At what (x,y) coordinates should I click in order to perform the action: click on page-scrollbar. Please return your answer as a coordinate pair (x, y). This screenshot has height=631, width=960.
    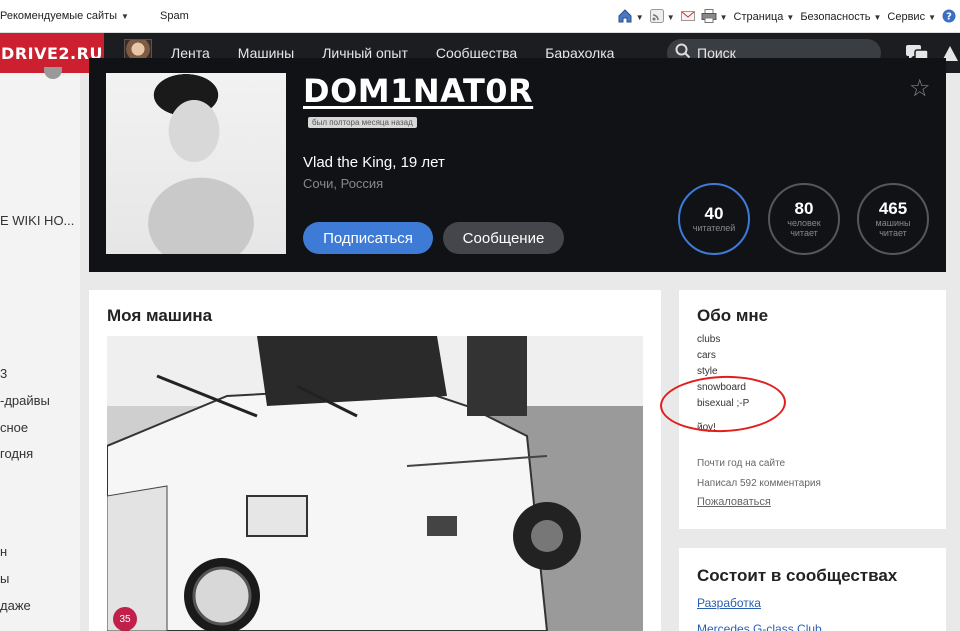
    Looking at the image, I should click on (955, 352).